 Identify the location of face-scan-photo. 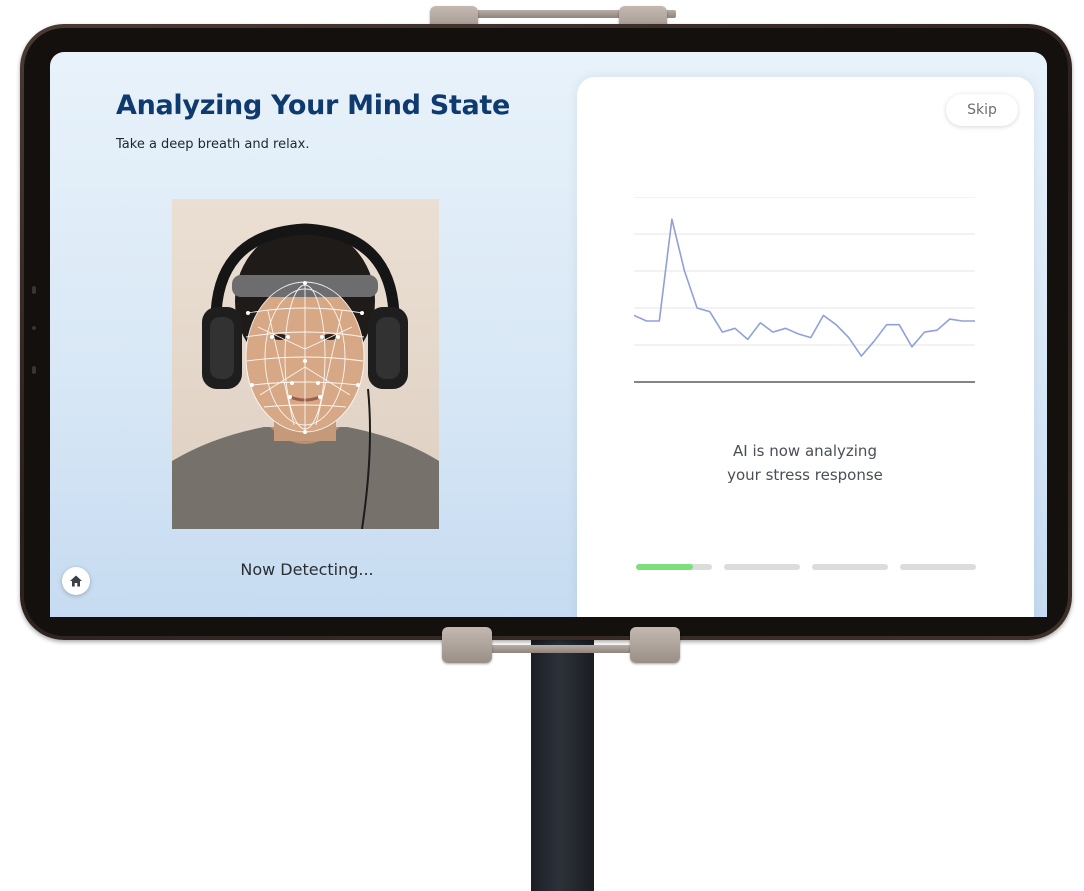
(305, 364).